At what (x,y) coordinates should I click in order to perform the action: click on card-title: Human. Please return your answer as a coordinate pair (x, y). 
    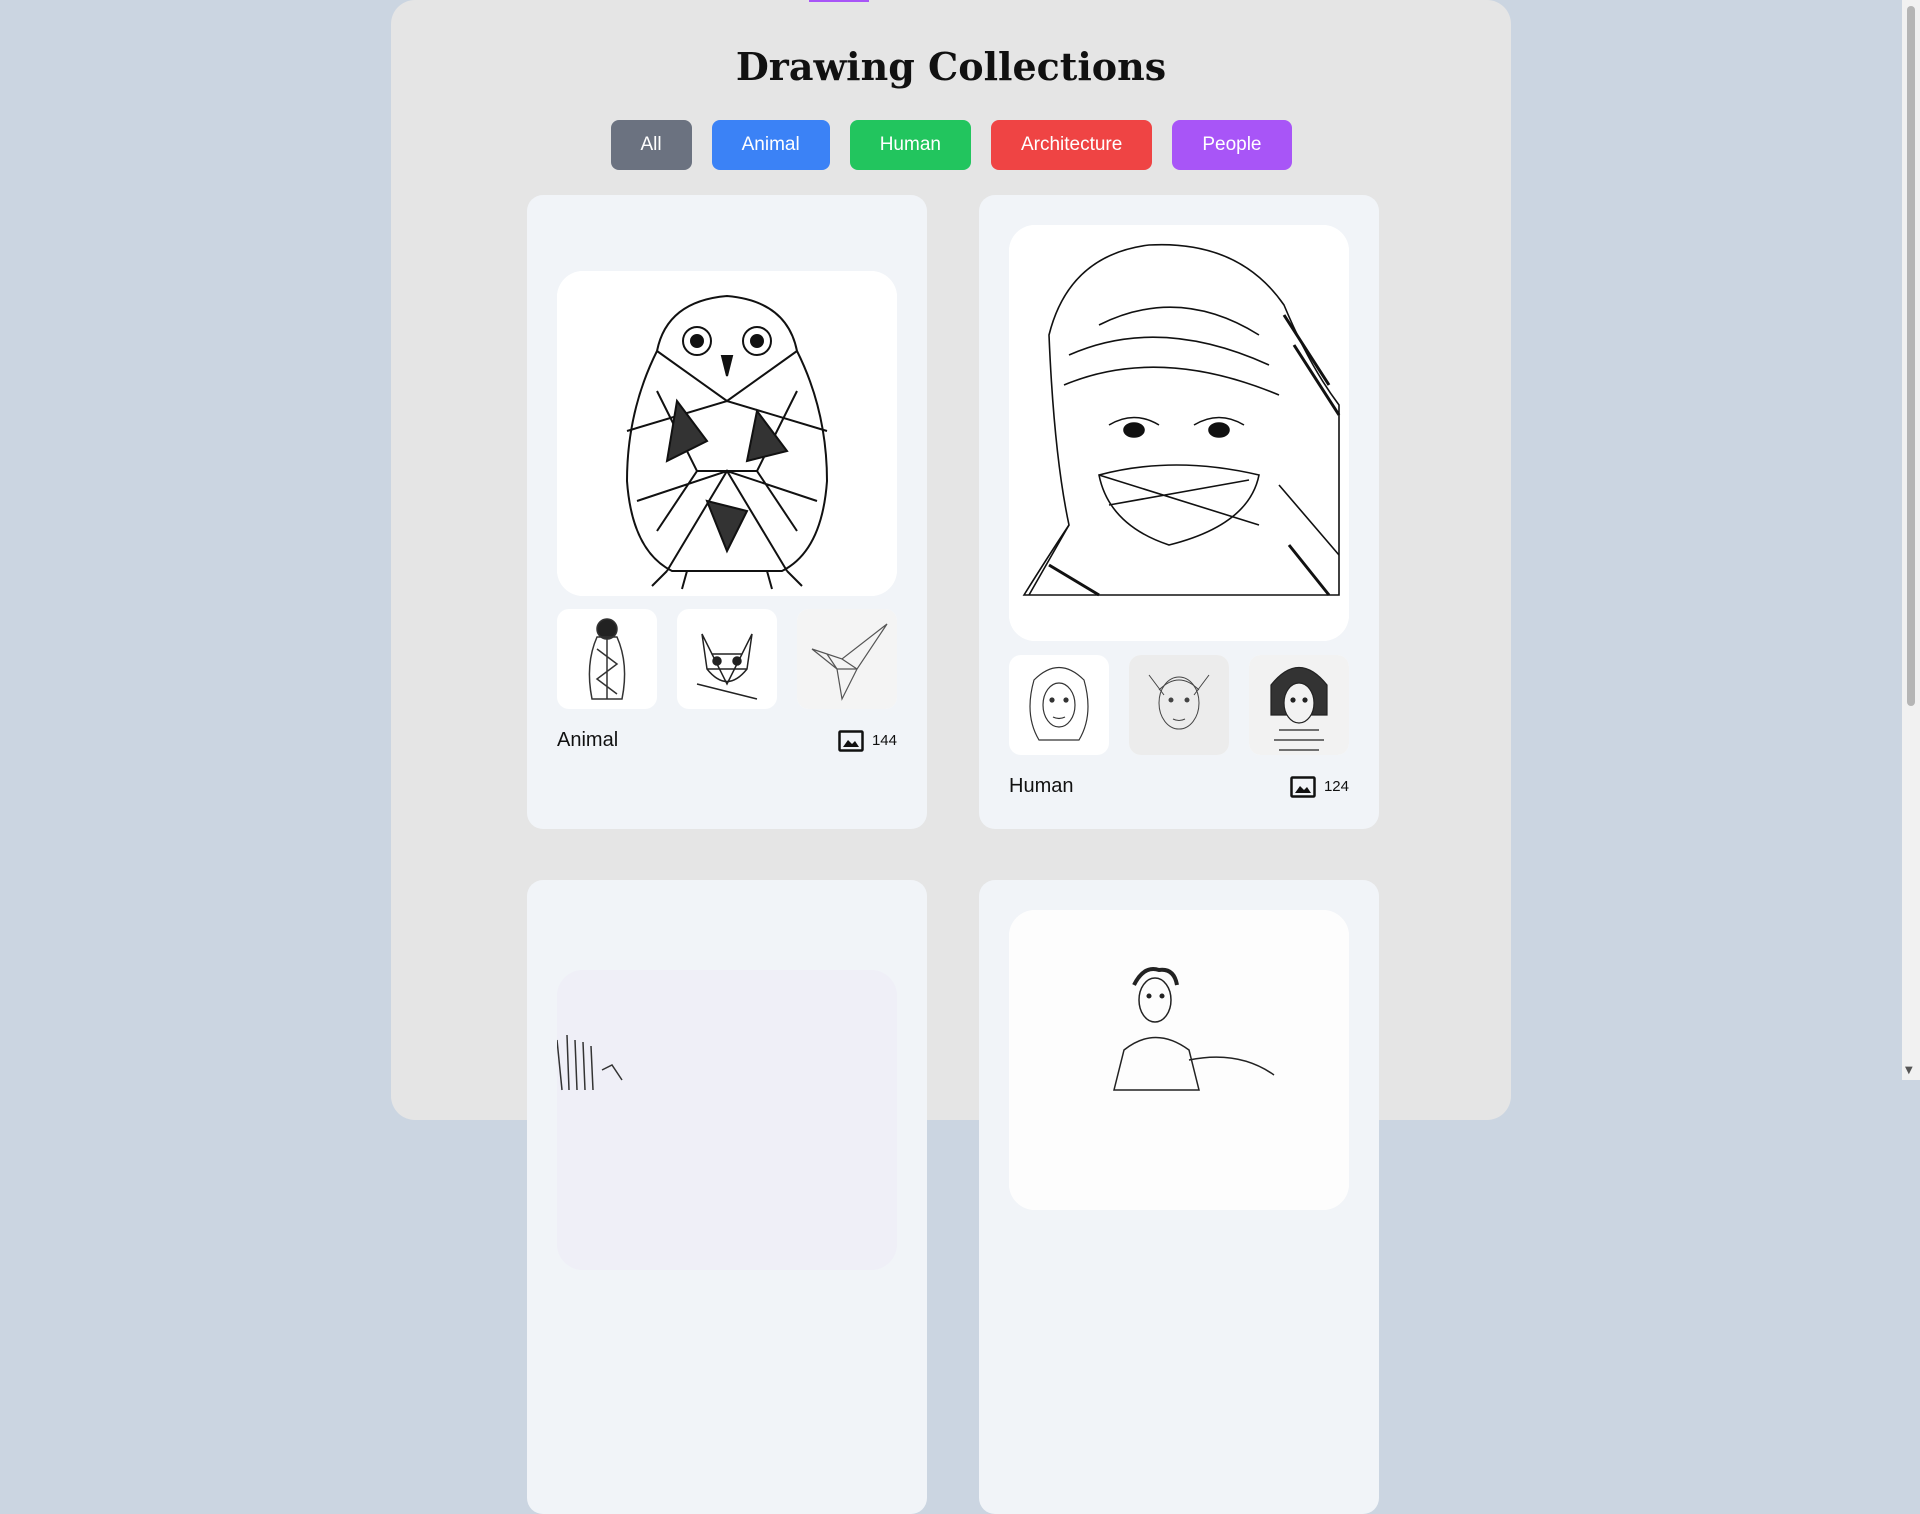
    Looking at the image, I should click on (1041, 786).